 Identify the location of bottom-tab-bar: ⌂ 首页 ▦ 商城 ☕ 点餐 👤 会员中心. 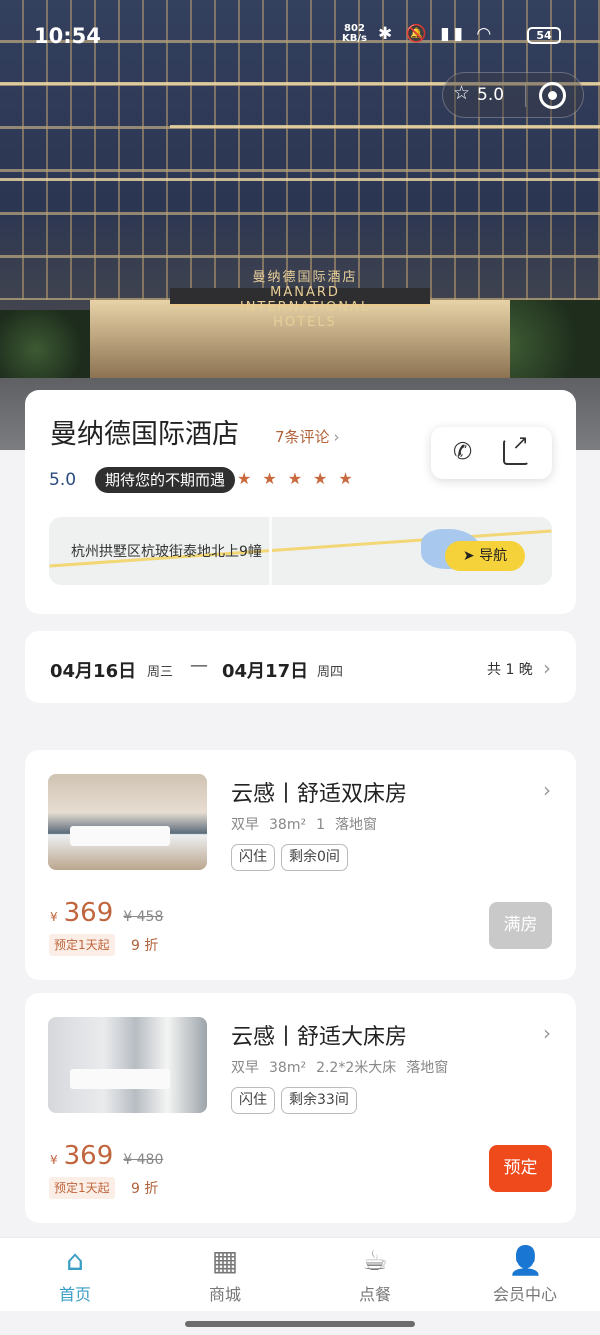
(300, 1274).